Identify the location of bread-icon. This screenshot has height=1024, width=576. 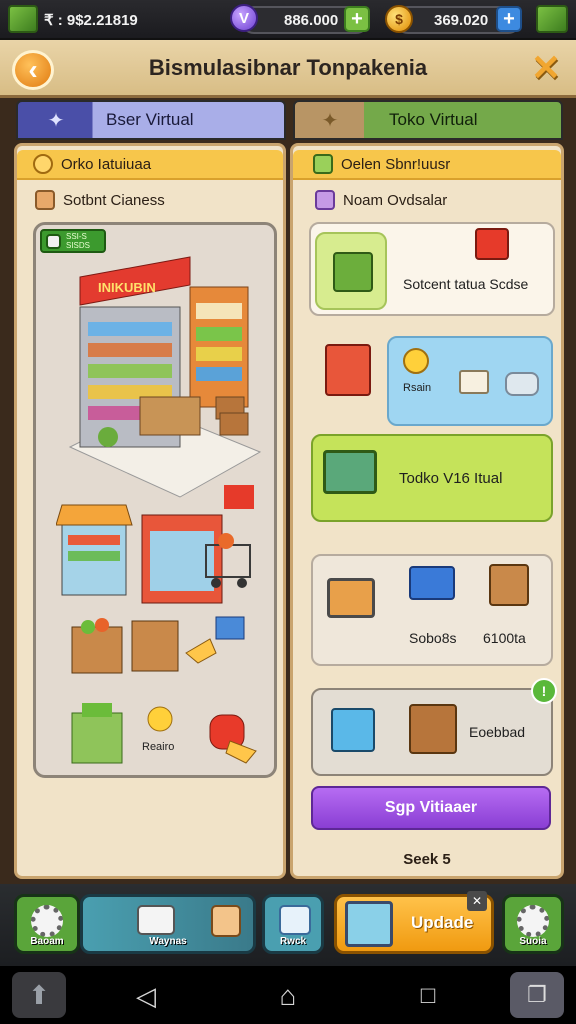
(226, 921).